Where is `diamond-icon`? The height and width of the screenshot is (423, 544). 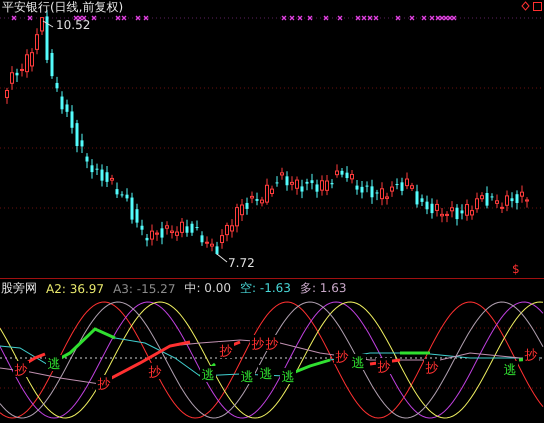 diamond-icon is located at coordinates (525, 6).